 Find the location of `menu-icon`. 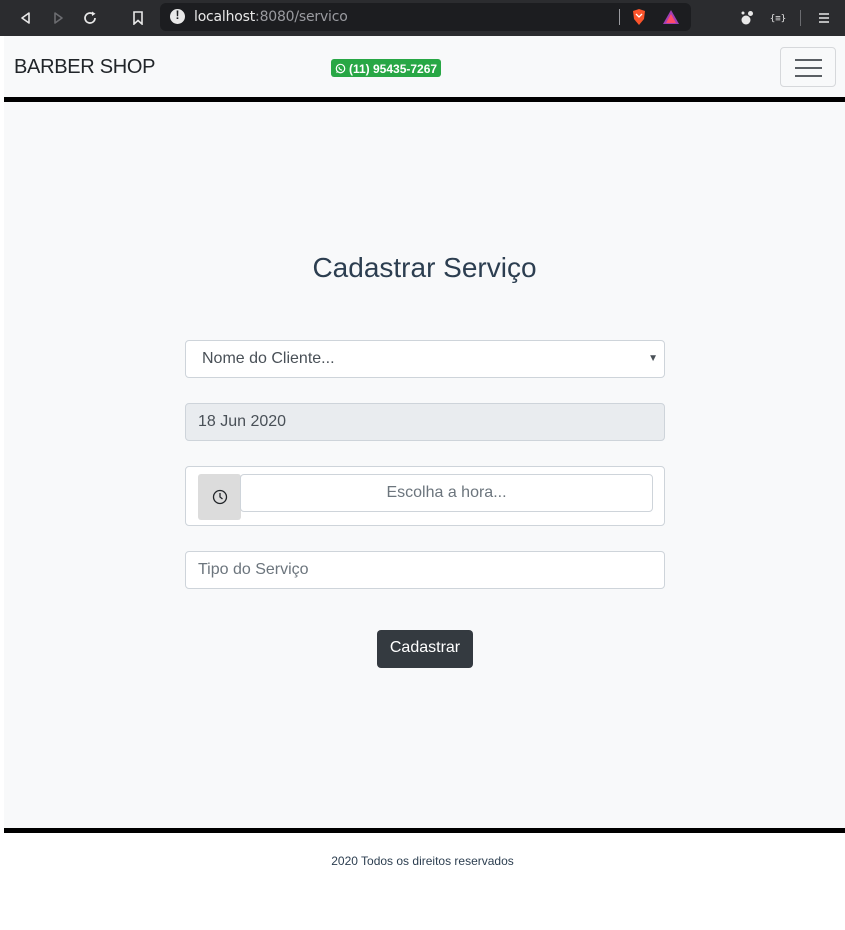

menu-icon is located at coordinates (824, 18).